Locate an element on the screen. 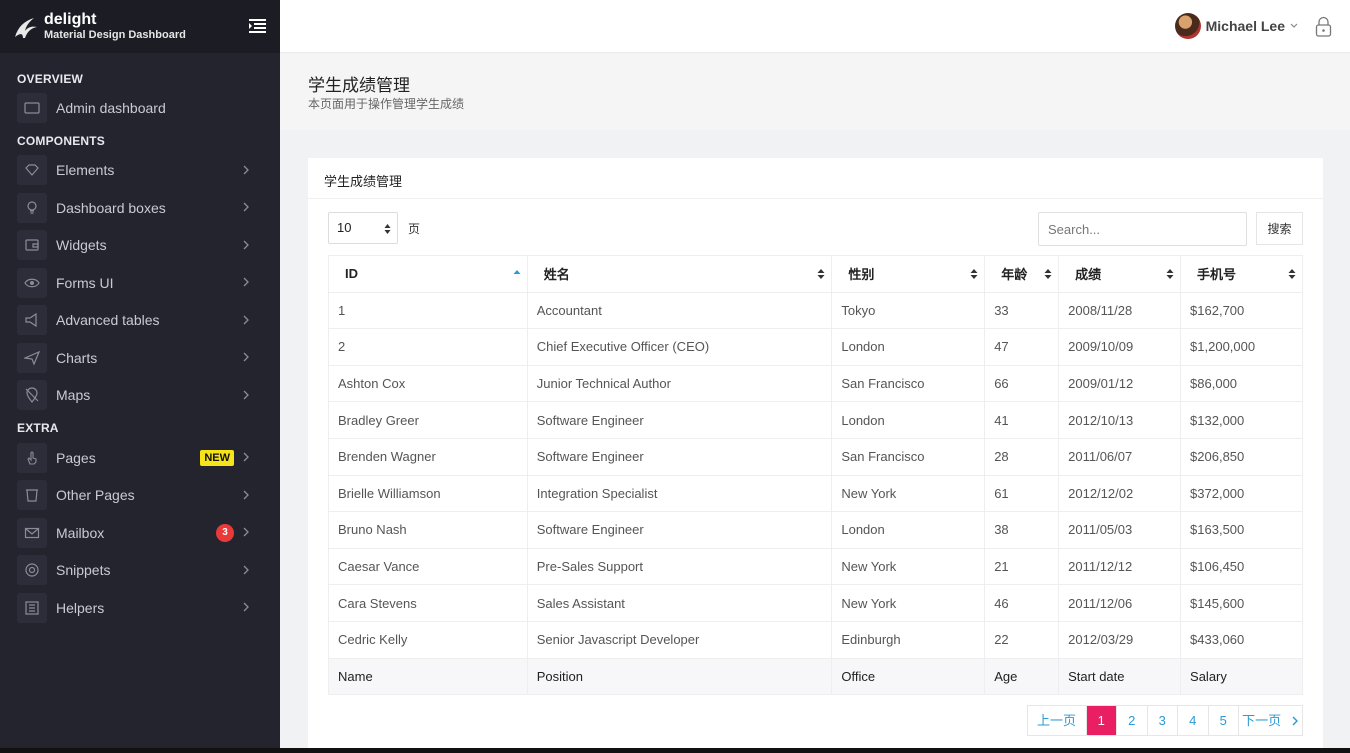 The image size is (1350, 753). section-overview: OVERVIEW is located at coordinates (50, 79).